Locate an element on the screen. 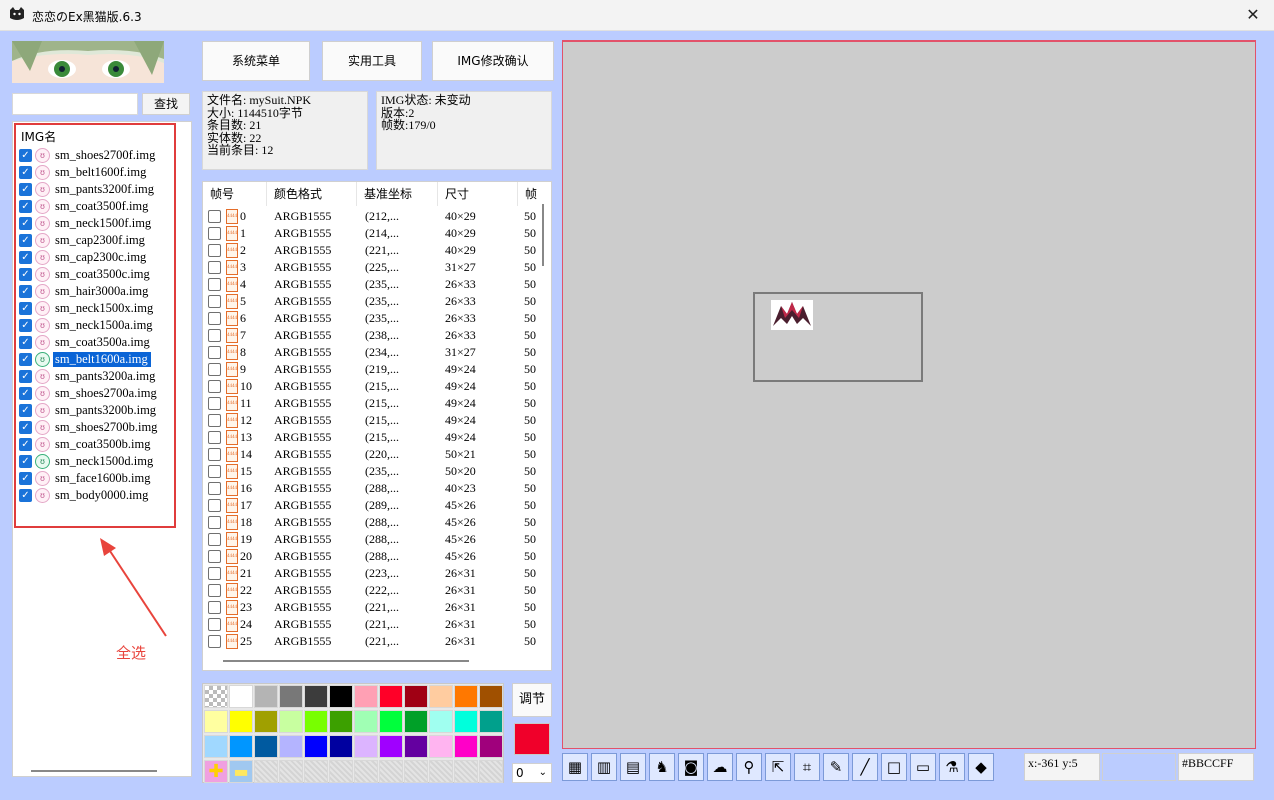  horizontal-scrollbar is located at coordinates (94, 771).